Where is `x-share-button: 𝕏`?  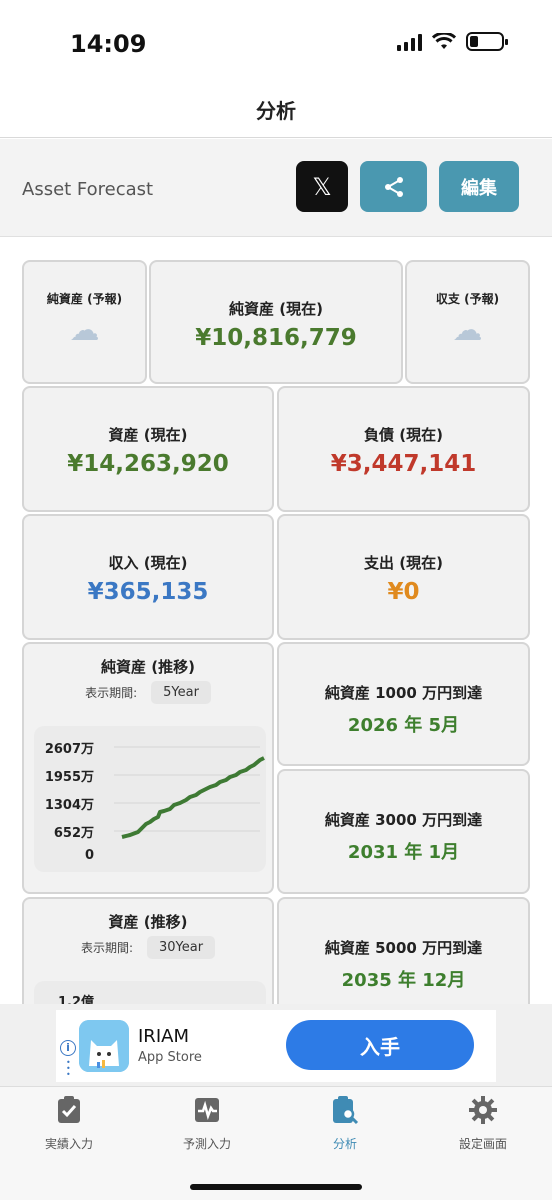
x-share-button: 𝕏 is located at coordinates (322, 186).